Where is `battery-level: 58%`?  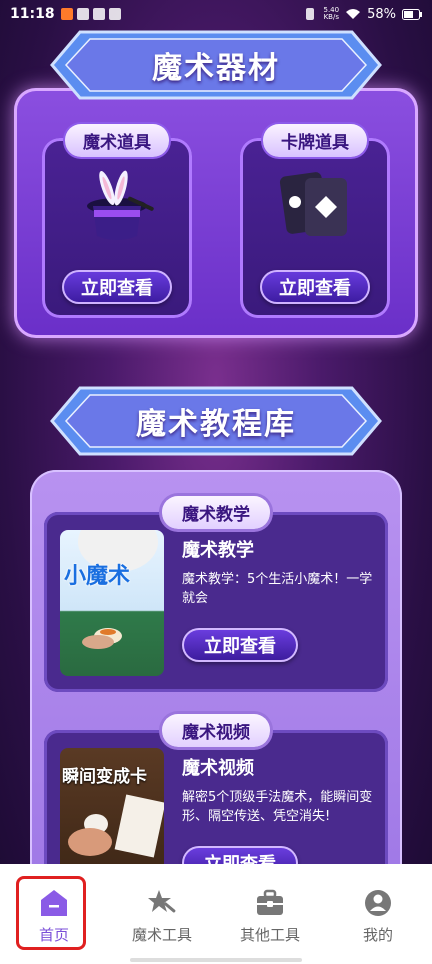
battery-level: 58% is located at coordinates (381, 14).